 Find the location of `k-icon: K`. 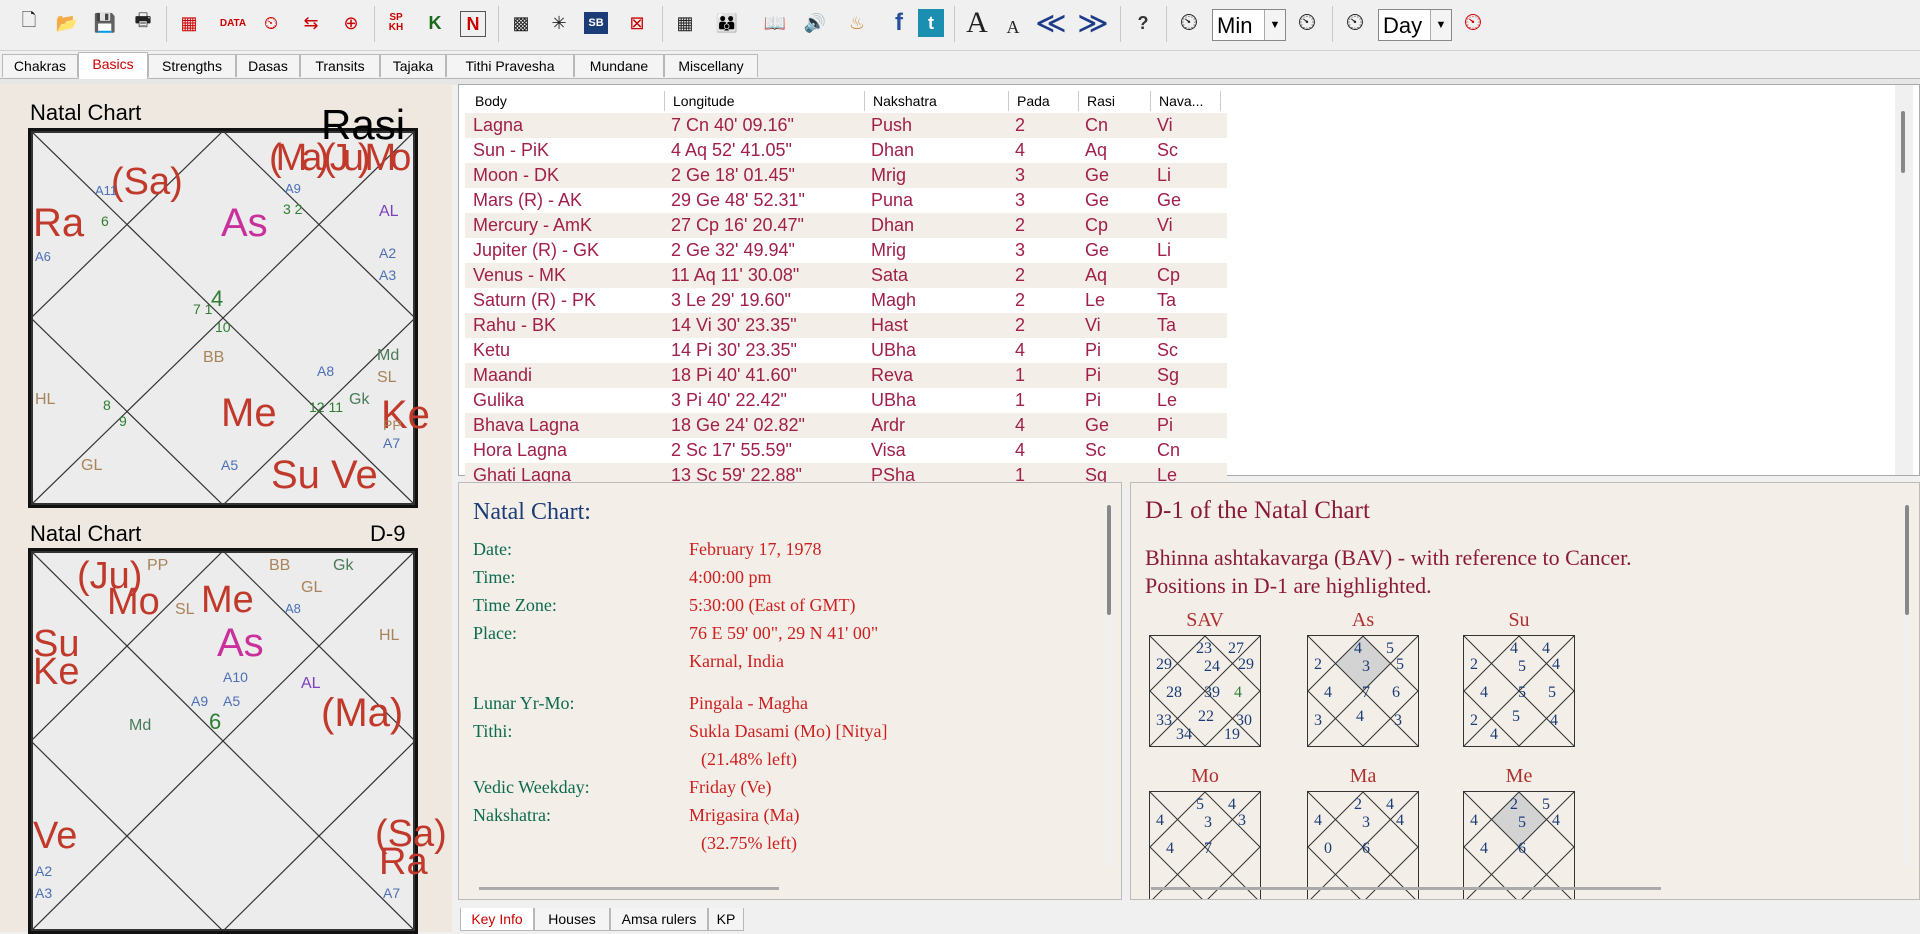

k-icon: K is located at coordinates (435, 23).